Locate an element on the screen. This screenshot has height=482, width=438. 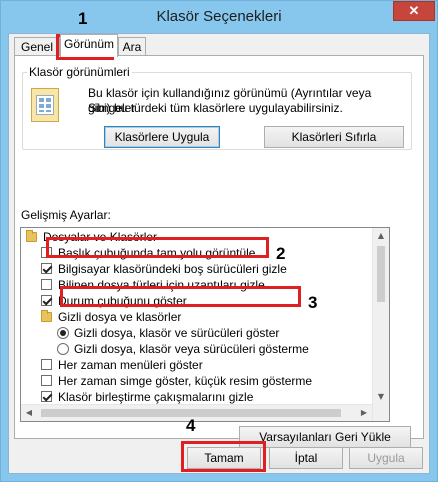
apply-button: Uygula is located at coordinates (386, 458).